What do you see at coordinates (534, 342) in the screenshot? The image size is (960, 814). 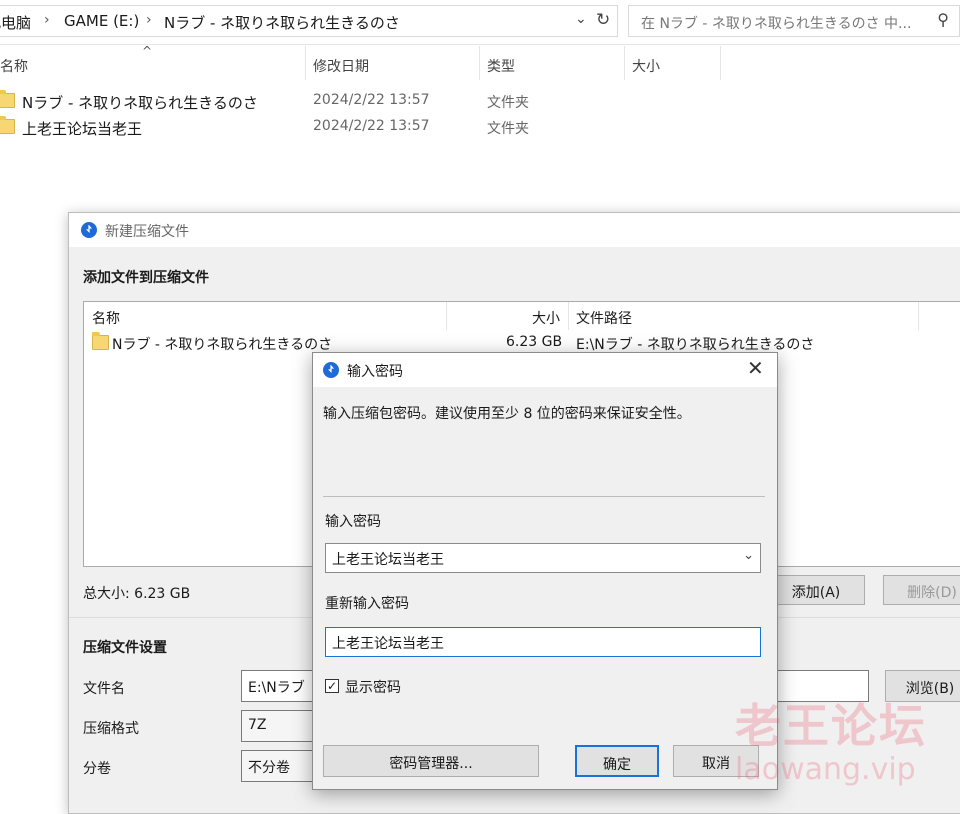 I see `list-item-size: 6.23 GB` at bounding box center [534, 342].